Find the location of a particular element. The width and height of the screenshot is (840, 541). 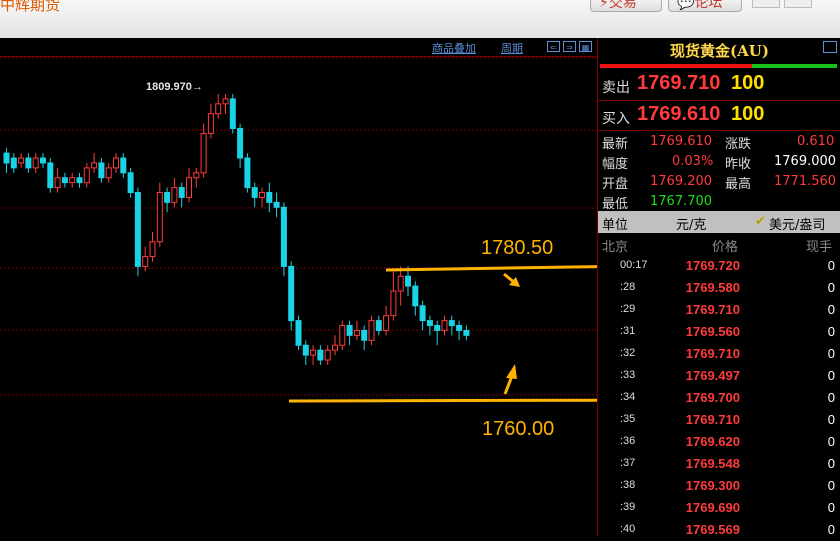

trade-button: ⚡交易 is located at coordinates (626, 6).